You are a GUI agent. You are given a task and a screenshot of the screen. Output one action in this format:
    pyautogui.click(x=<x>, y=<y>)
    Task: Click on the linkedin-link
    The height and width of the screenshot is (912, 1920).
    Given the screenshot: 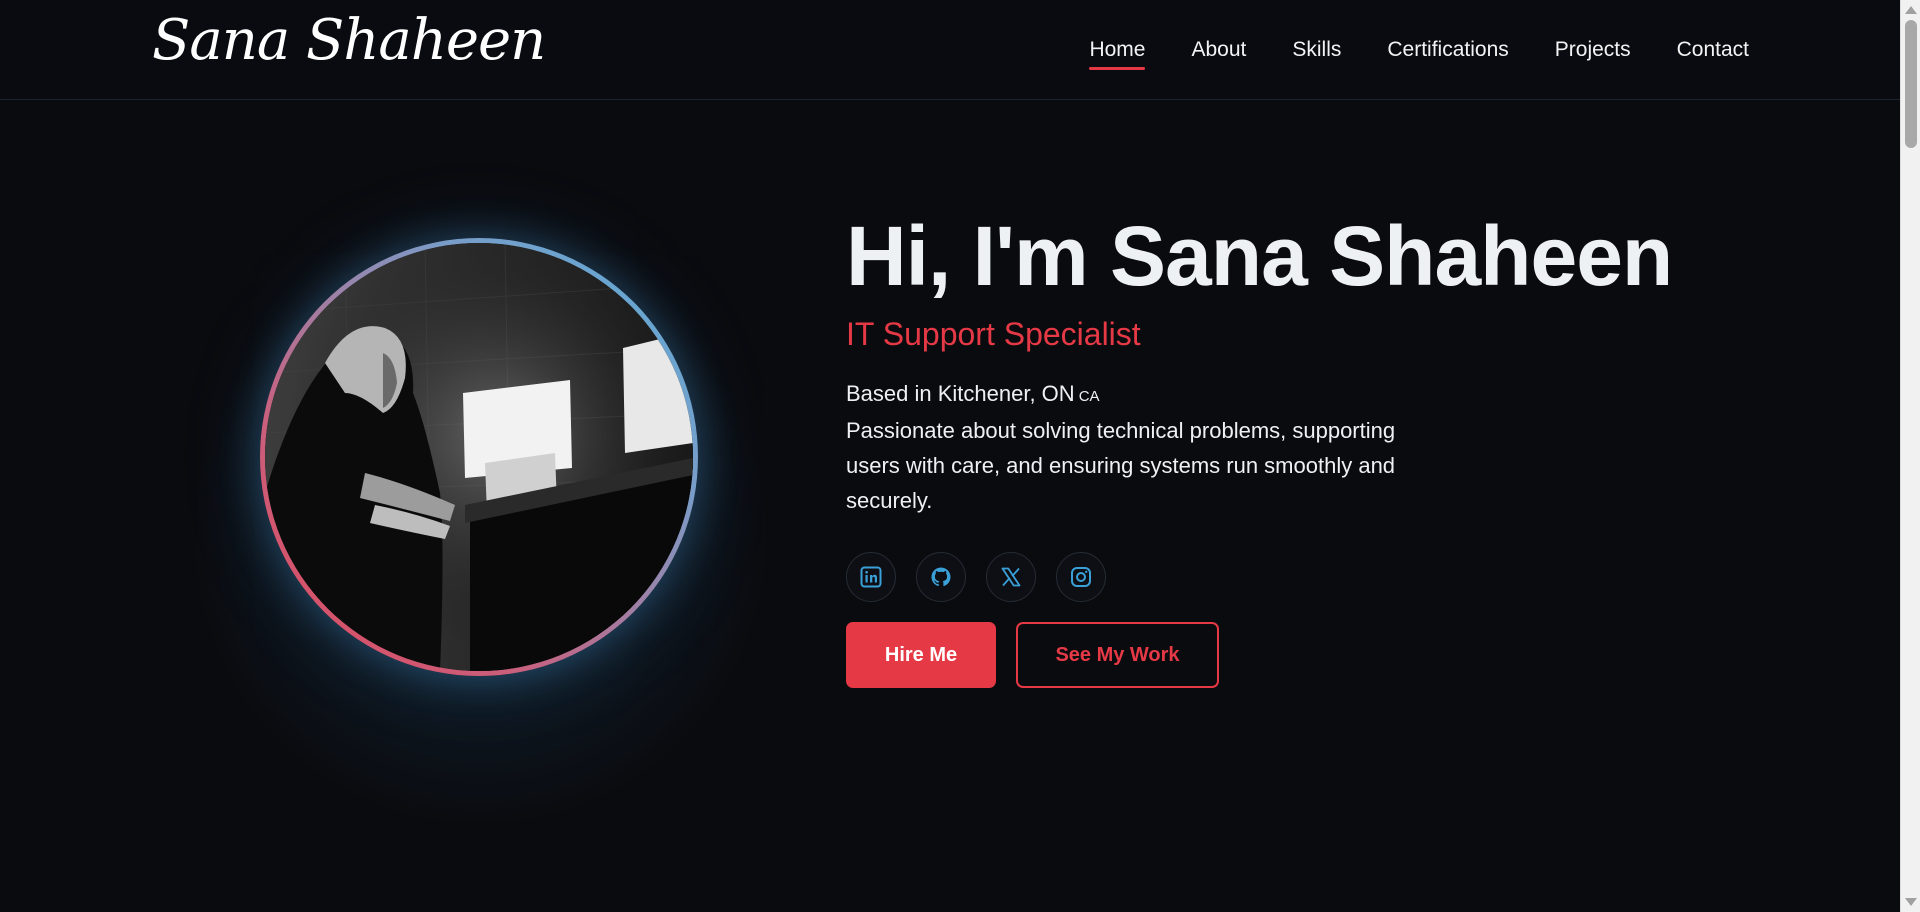 What is the action you would take?
    pyautogui.click(x=871, y=577)
    